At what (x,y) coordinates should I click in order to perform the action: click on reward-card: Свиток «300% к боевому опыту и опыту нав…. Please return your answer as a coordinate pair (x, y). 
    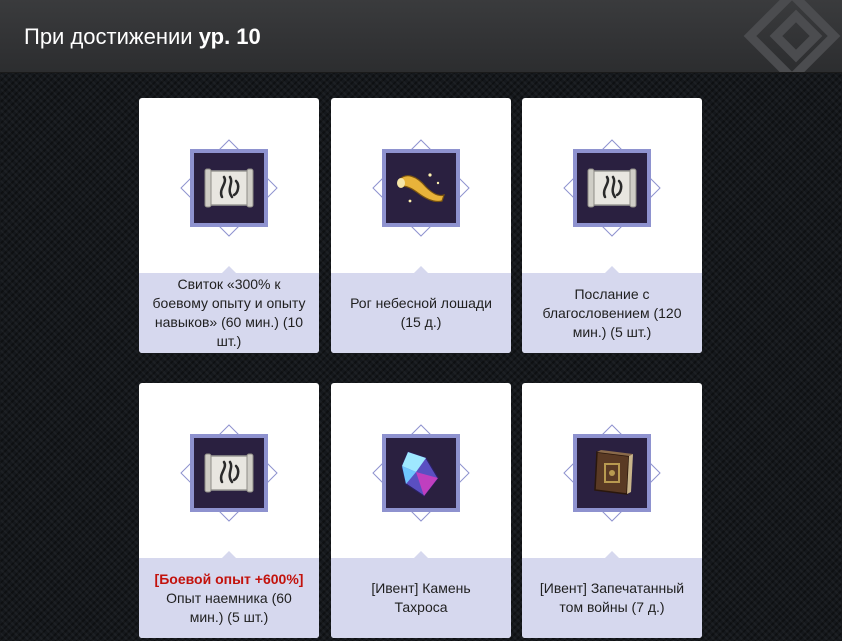
    Looking at the image, I should click on (229, 225).